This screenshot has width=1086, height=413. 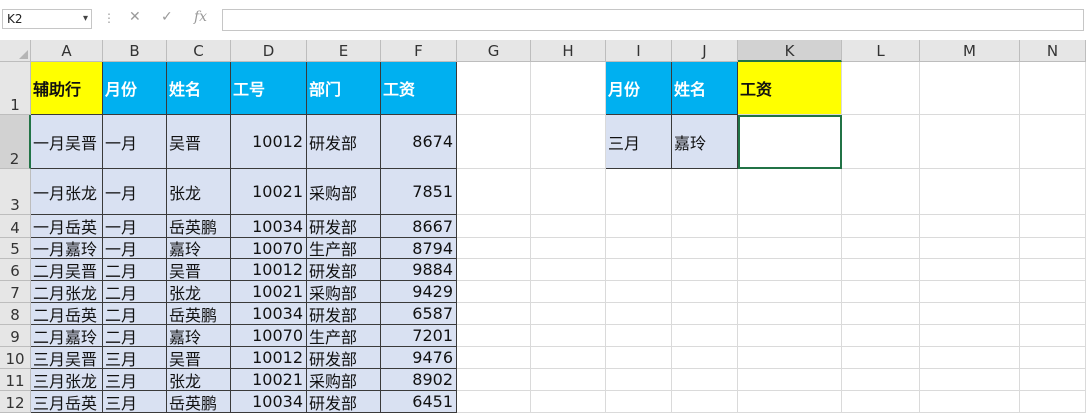 I want to click on cell-h10, so click(x=568, y=358).